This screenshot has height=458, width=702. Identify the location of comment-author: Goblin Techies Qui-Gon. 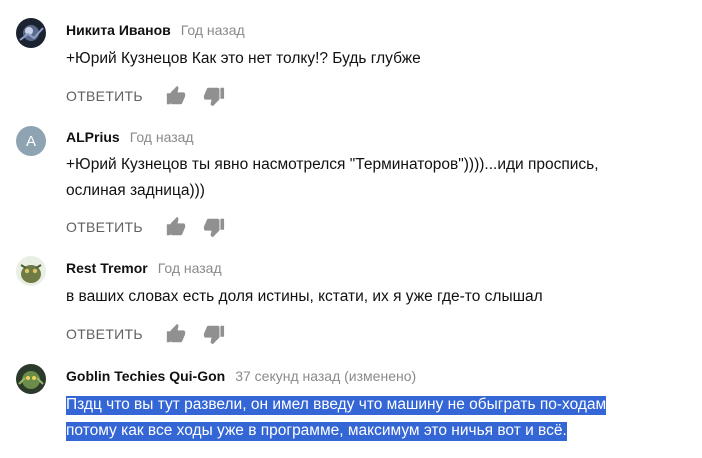
(145, 376).